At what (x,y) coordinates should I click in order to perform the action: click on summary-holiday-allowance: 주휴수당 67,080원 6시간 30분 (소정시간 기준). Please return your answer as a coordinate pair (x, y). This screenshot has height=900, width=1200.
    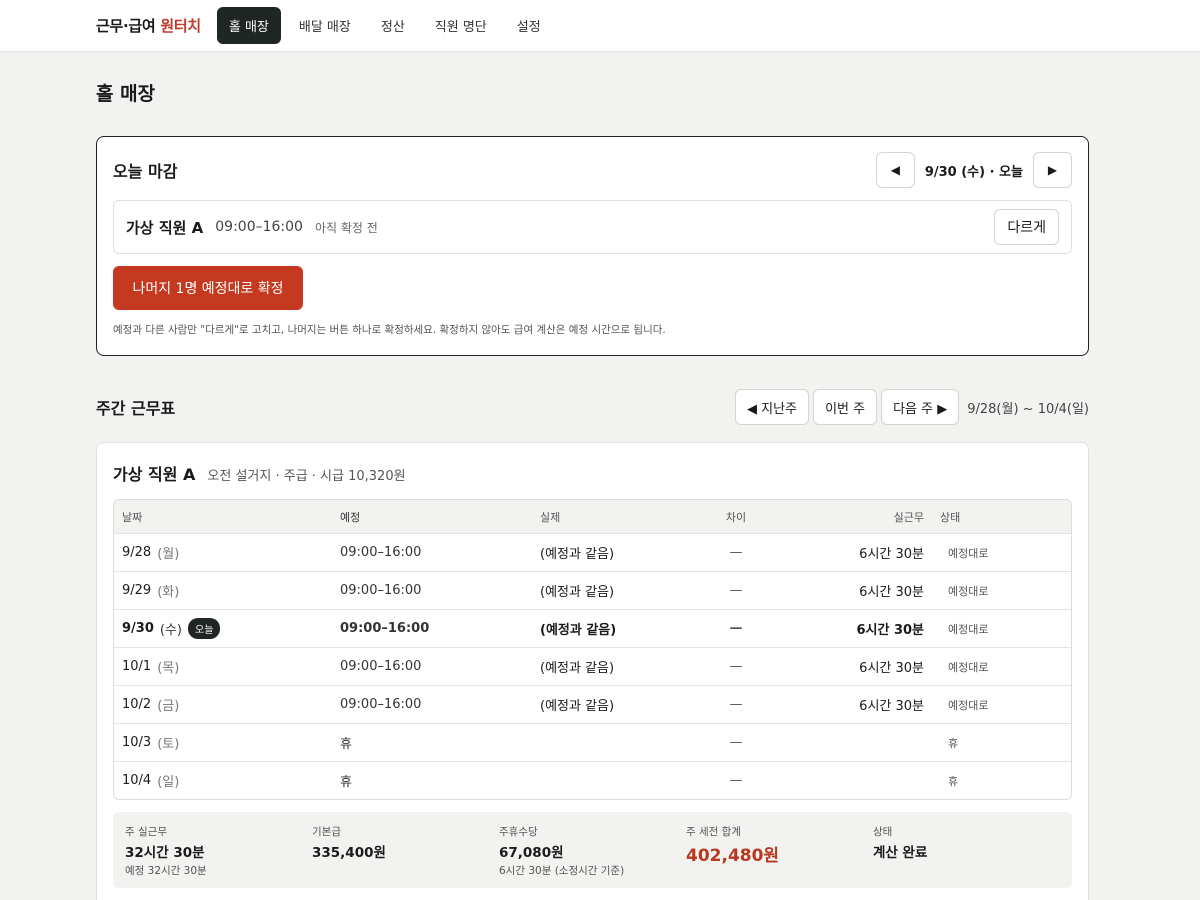
    Looking at the image, I should click on (592, 856).